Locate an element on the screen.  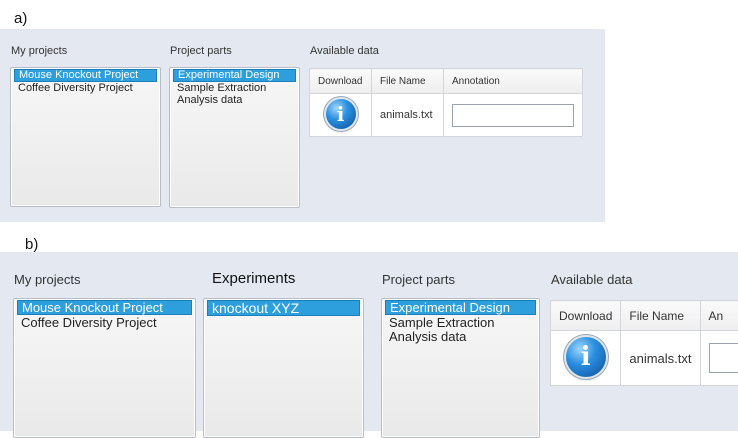
list-item-knockout-xyz: knockout XYZ is located at coordinates (283, 308).